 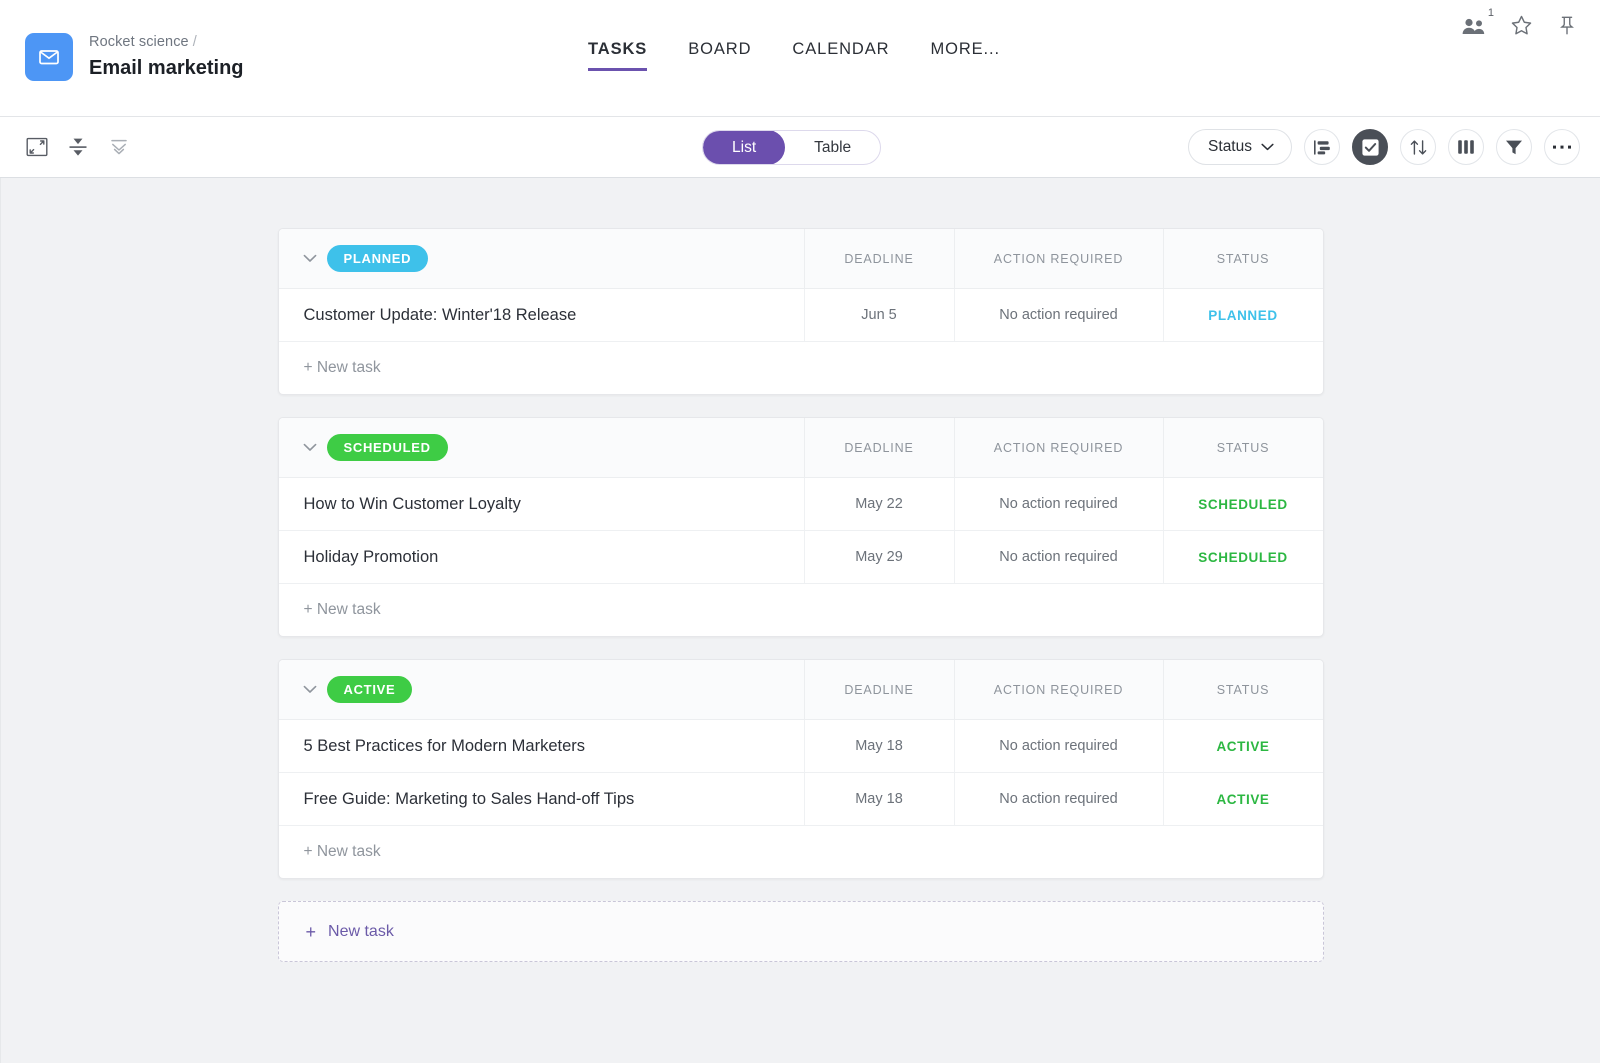 I want to click on more-horizontal-icon, so click(x=1562, y=147).